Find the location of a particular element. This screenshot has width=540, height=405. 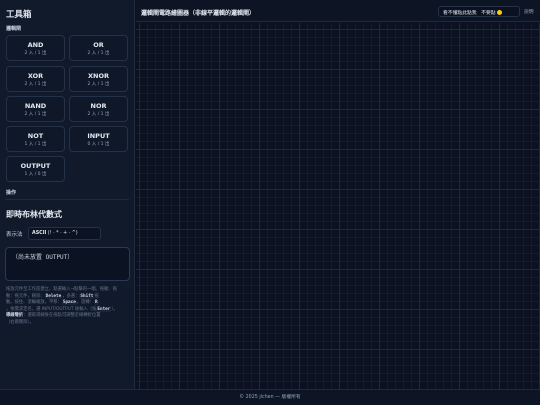

gate-name: INPUT is located at coordinates (98, 136).